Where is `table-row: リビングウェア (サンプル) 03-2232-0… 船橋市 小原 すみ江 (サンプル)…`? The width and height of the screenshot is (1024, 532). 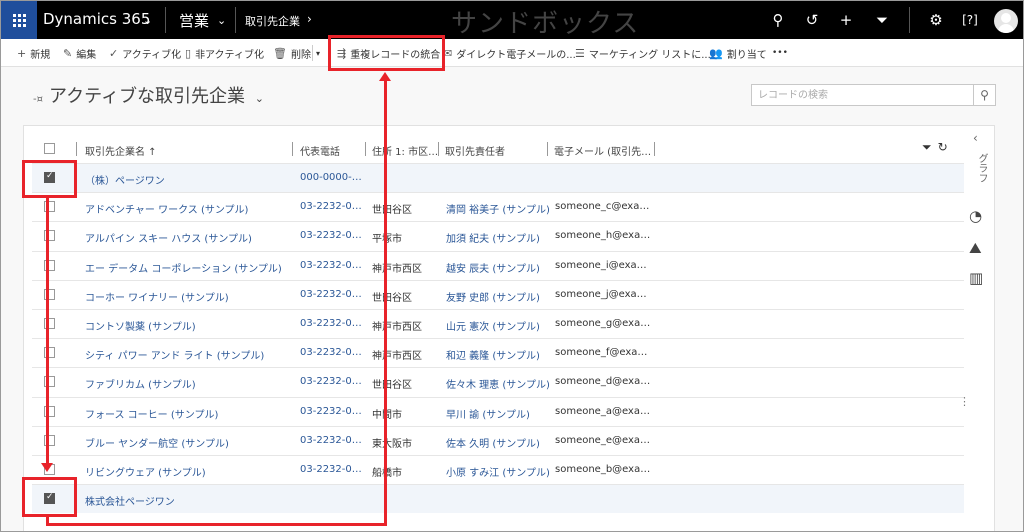
table-row: リビングウェア (サンプル) 03-2232-0… 船橋市 小原 すみ江 (サンプル)… is located at coordinates (498, 469).